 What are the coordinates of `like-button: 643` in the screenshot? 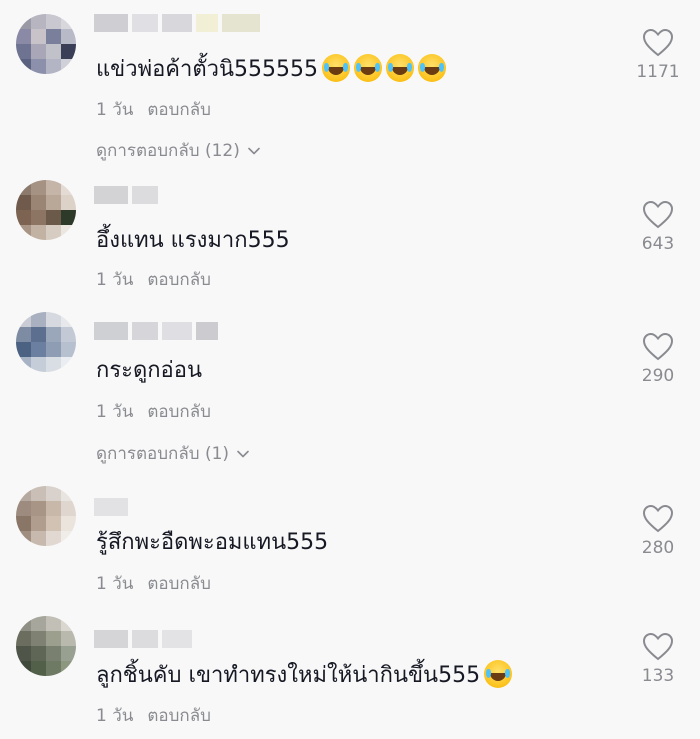 It's located at (658, 227).